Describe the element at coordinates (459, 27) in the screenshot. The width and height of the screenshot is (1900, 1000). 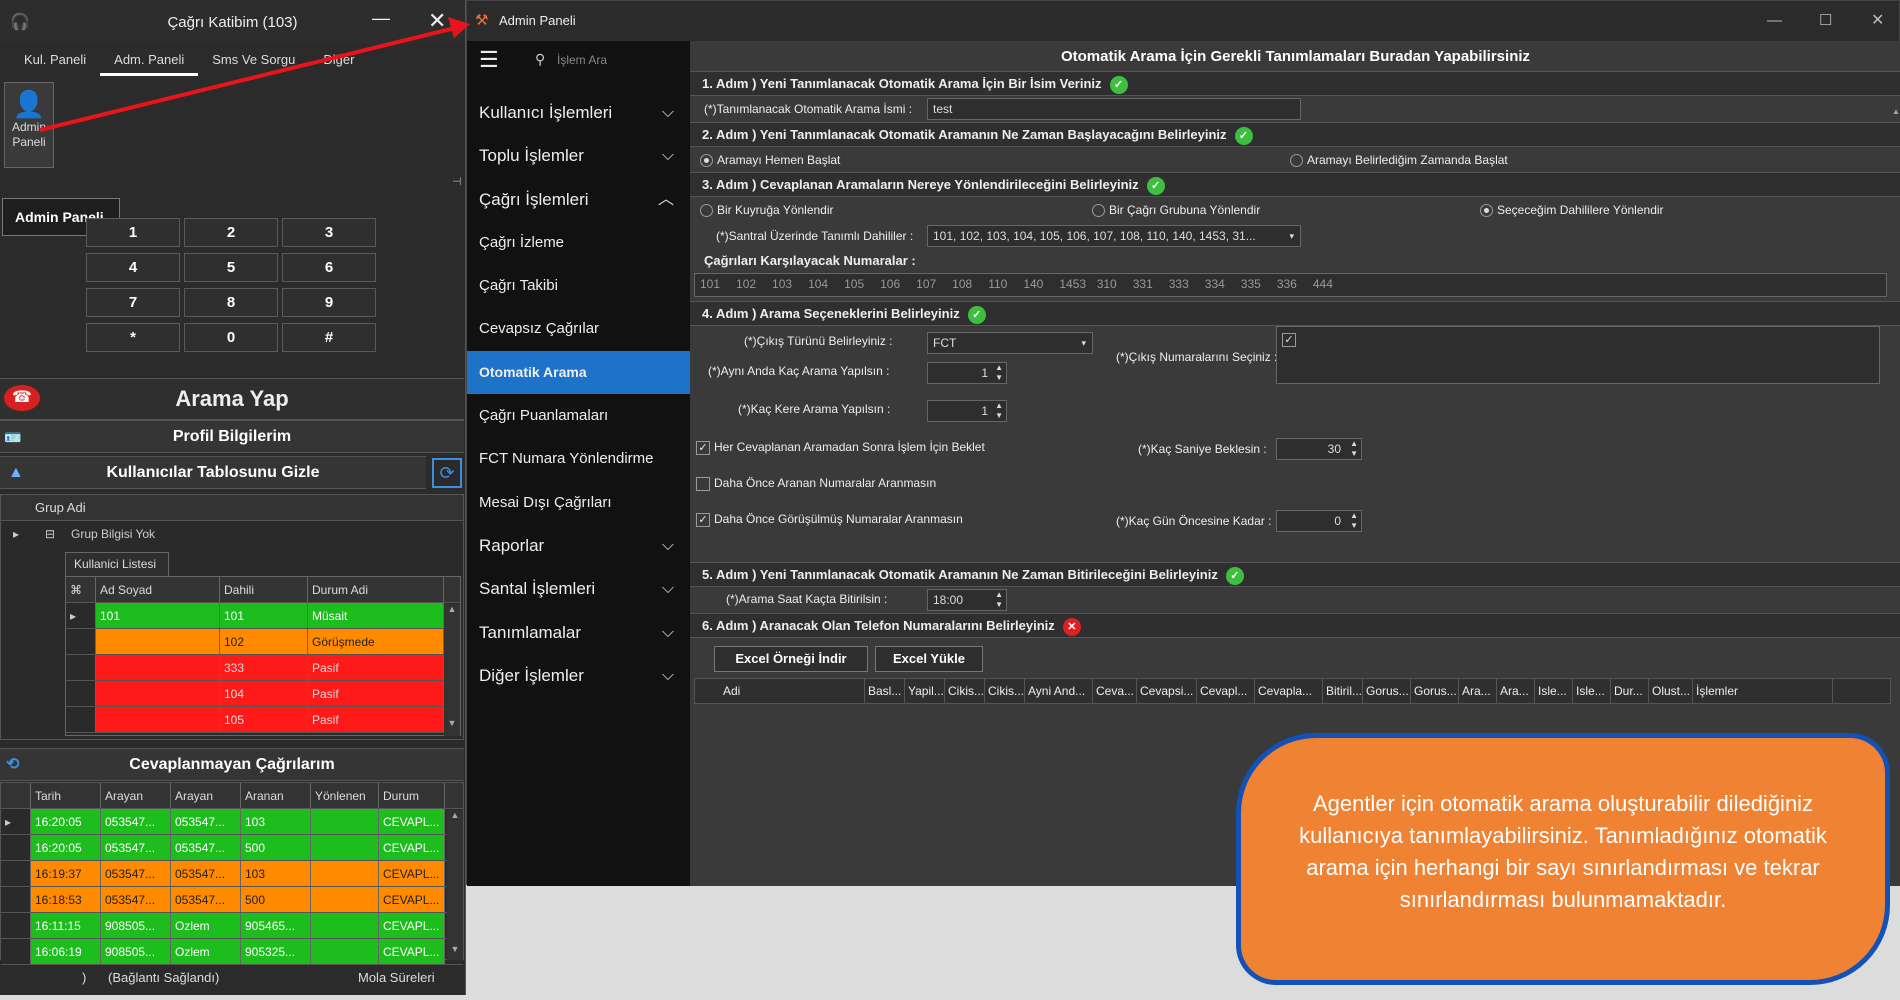
I see `arrow-head` at that location.